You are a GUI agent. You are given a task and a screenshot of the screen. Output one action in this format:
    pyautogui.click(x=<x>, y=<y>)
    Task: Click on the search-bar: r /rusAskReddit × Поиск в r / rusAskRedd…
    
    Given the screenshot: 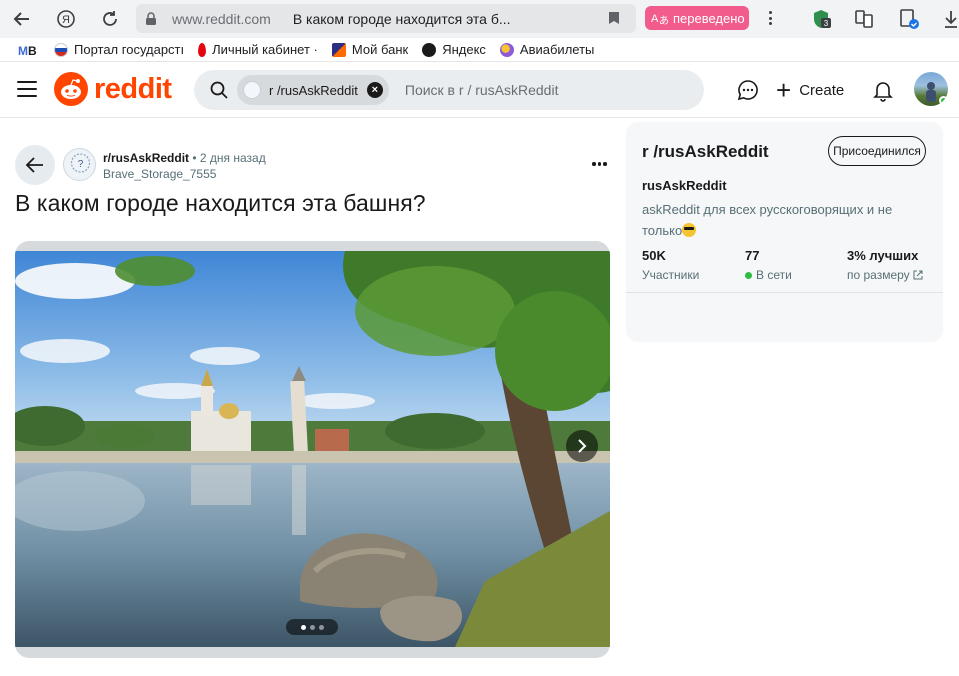 What is the action you would take?
    pyautogui.click(x=449, y=90)
    